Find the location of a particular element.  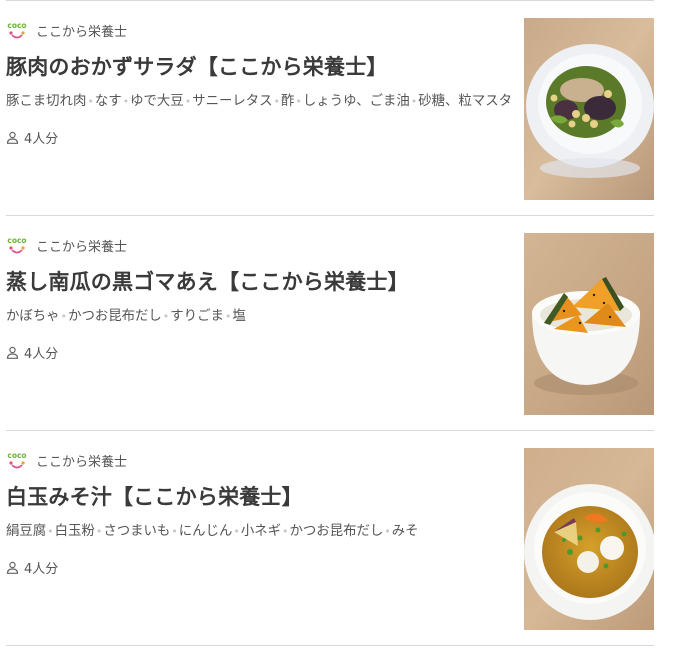

recipe-title: 白玉みそ汁【ここから栄養士】 is located at coordinates (154, 496).